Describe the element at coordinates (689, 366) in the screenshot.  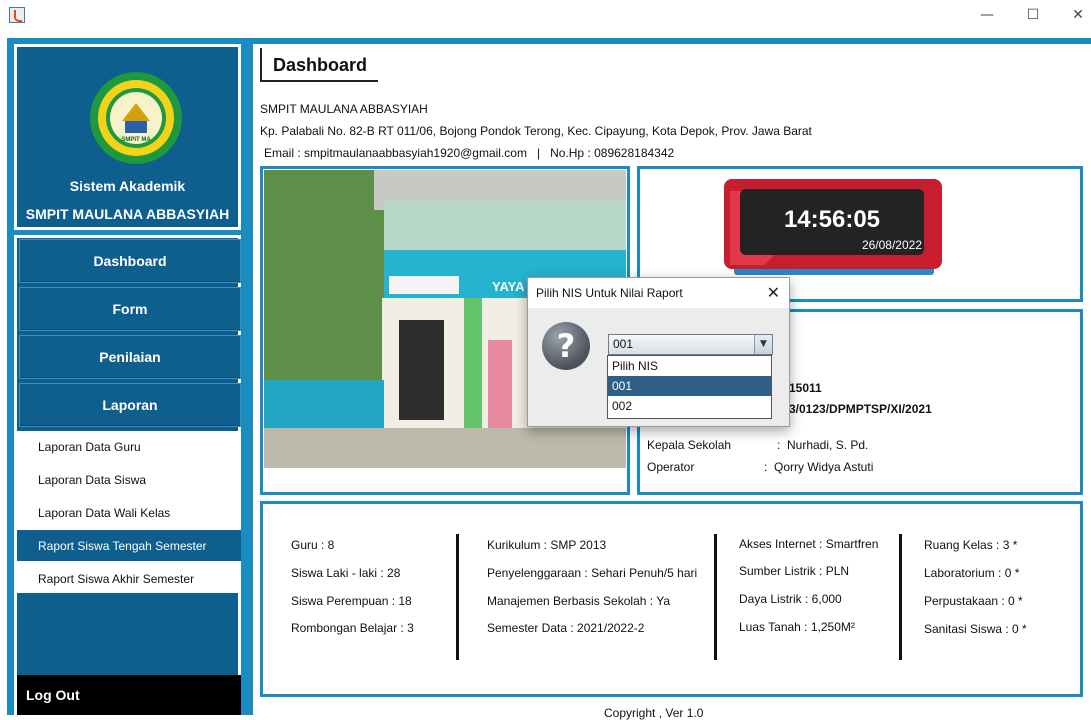
I see `nis-option-pilih: Pilih NIS` at that location.